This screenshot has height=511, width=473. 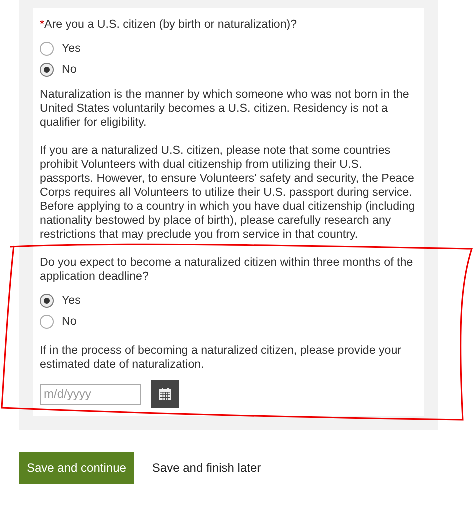 What do you see at coordinates (227, 270) in the screenshot?
I see `question-label: Do you expect to become a naturalized citizen within three months of the application deadline?` at bounding box center [227, 270].